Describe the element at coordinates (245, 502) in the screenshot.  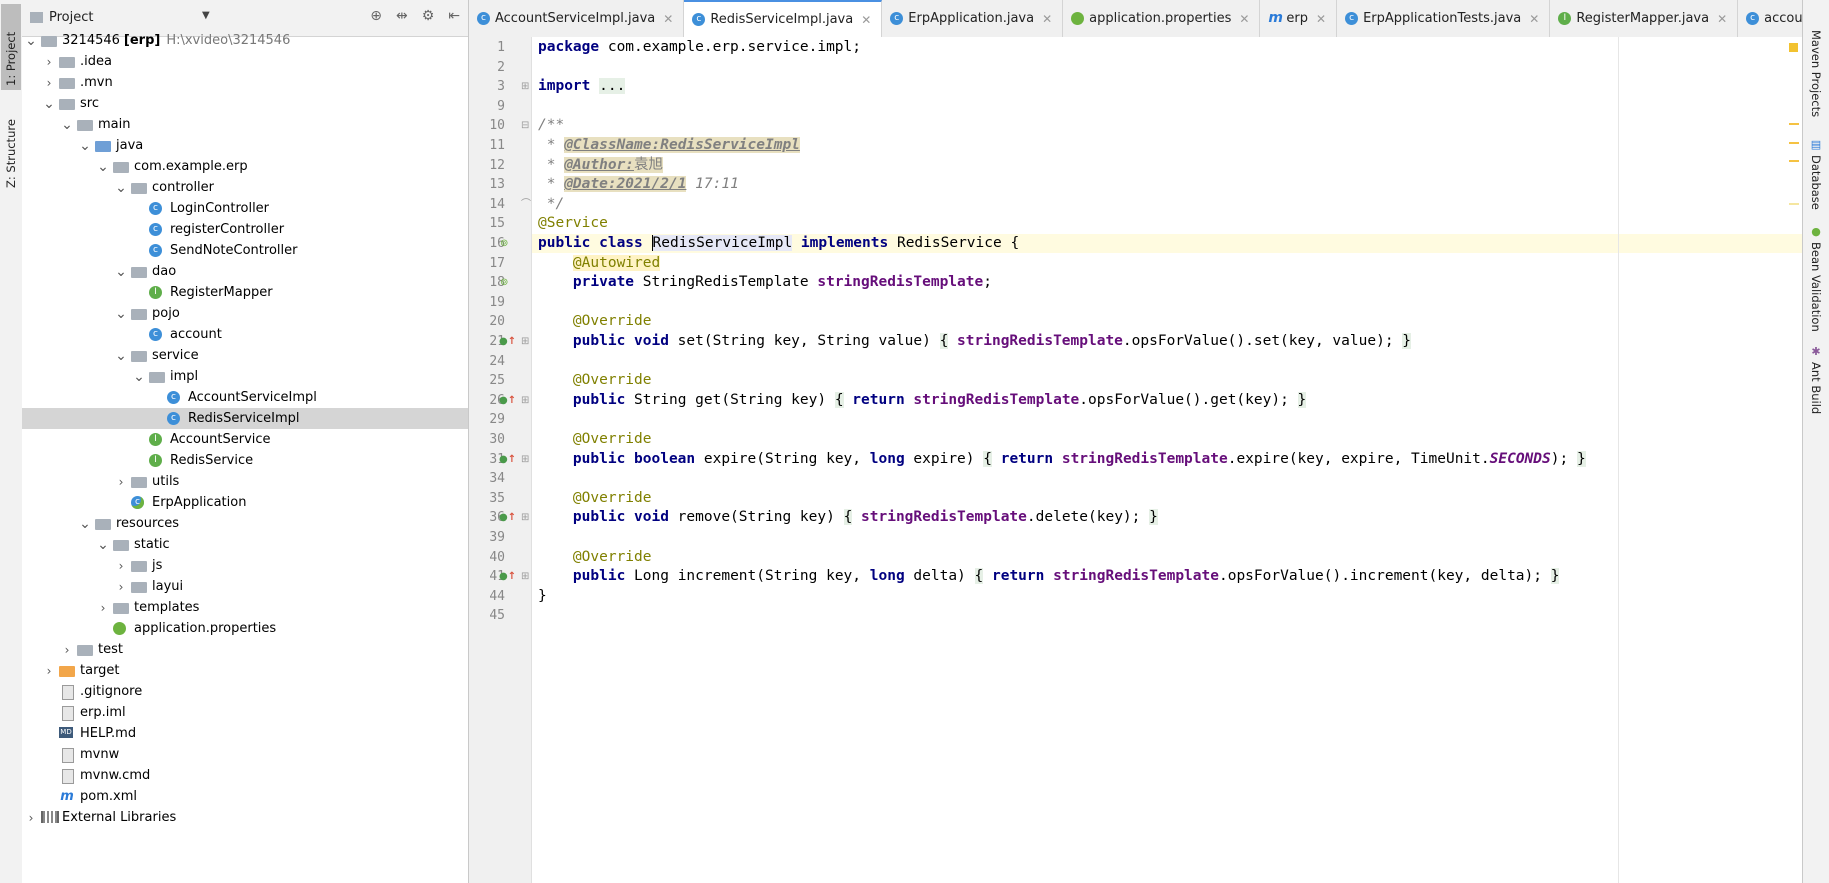
I see `tree-node: c ErpApplication` at that location.